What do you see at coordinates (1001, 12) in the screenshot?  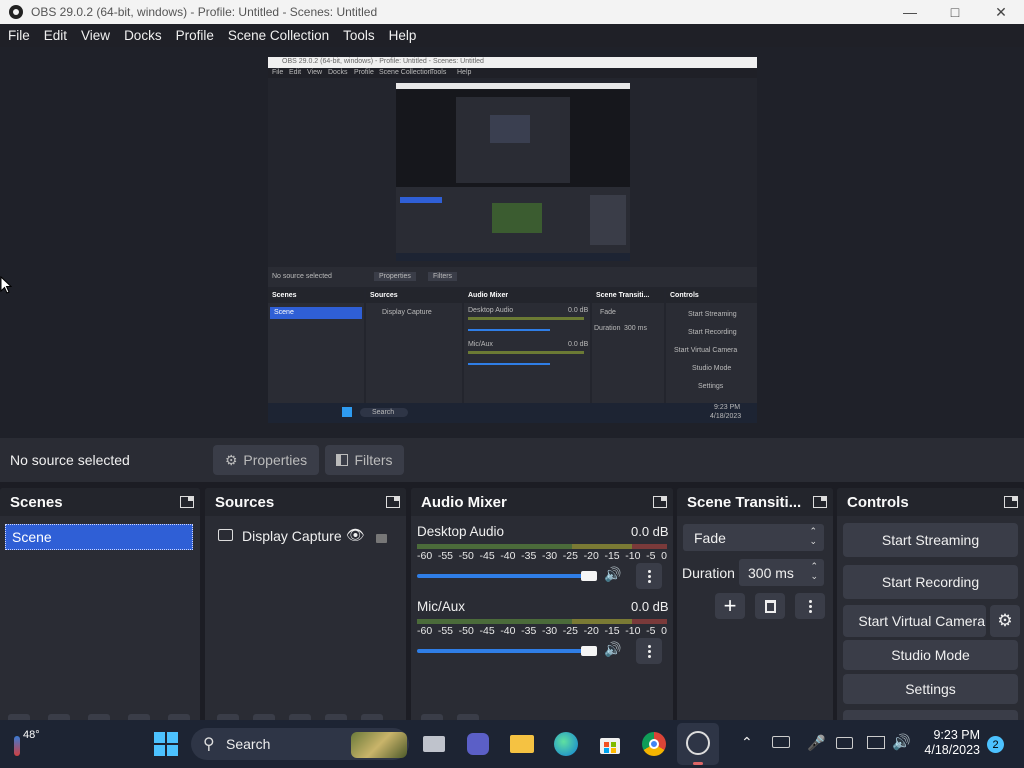 I see `close-button: ✕` at bounding box center [1001, 12].